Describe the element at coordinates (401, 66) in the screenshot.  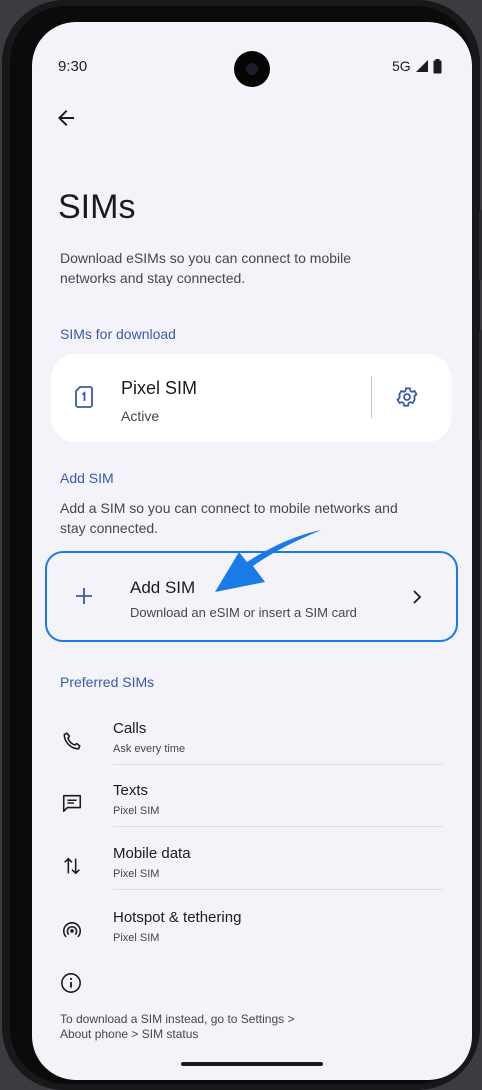
I see `network-type: 5G` at that location.